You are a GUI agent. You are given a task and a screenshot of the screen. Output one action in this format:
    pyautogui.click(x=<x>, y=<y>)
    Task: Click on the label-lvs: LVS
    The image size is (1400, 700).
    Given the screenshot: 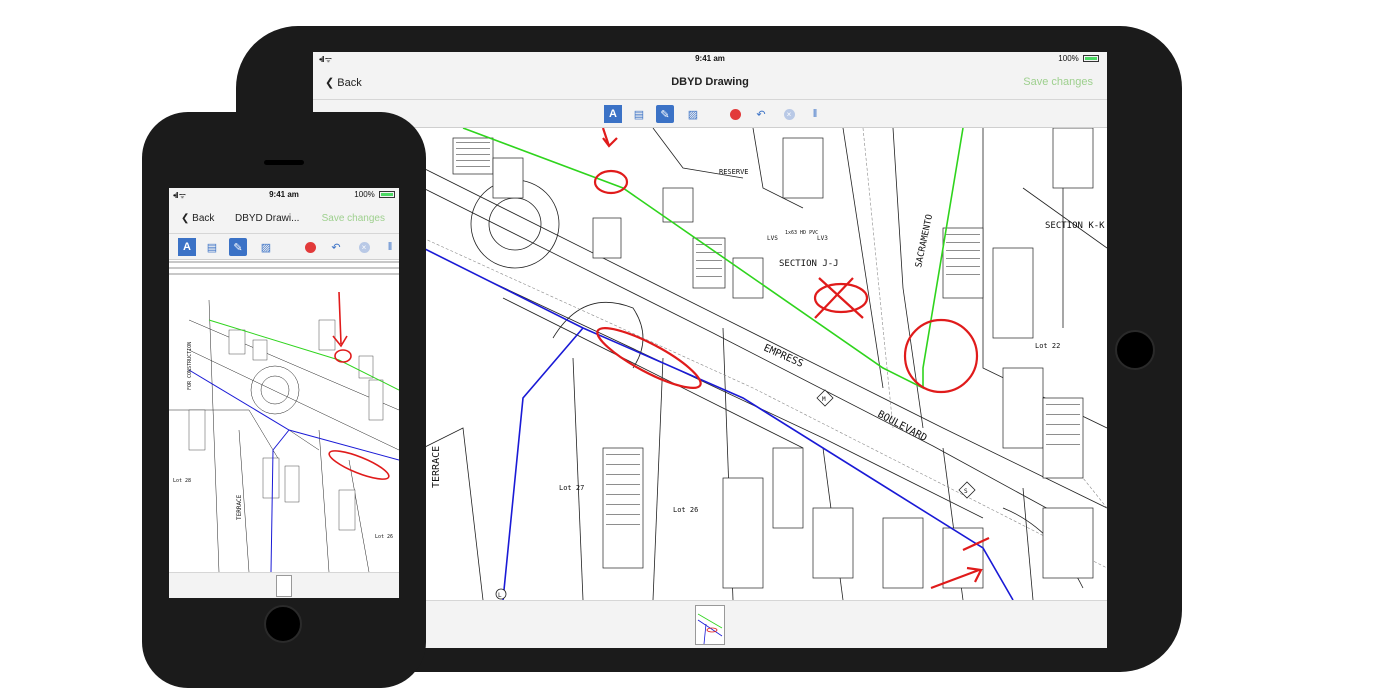 What is the action you would take?
    pyautogui.click(x=772, y=238)
    